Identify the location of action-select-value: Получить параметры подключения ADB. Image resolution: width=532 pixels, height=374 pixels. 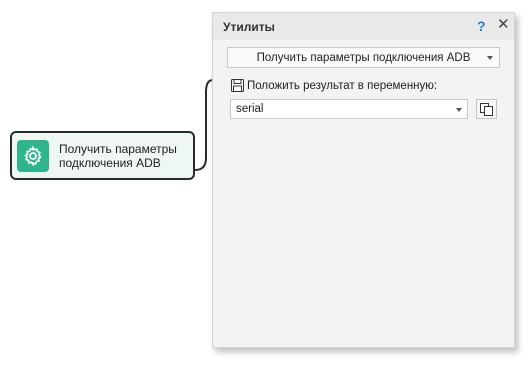
(363, 57).